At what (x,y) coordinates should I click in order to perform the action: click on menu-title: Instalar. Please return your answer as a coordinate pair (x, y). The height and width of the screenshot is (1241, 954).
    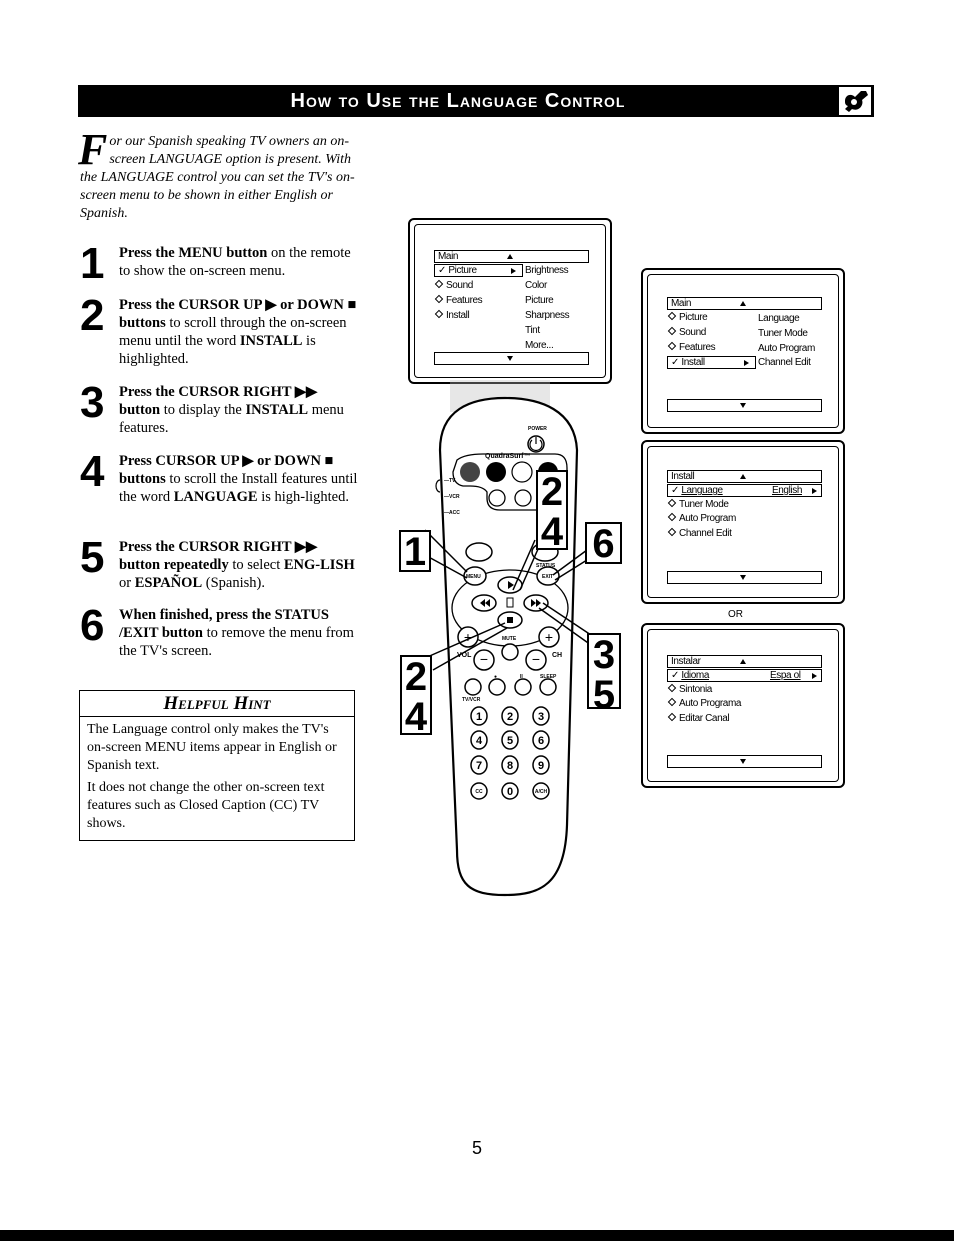
    Looking at the image, I should click on (686, 661).